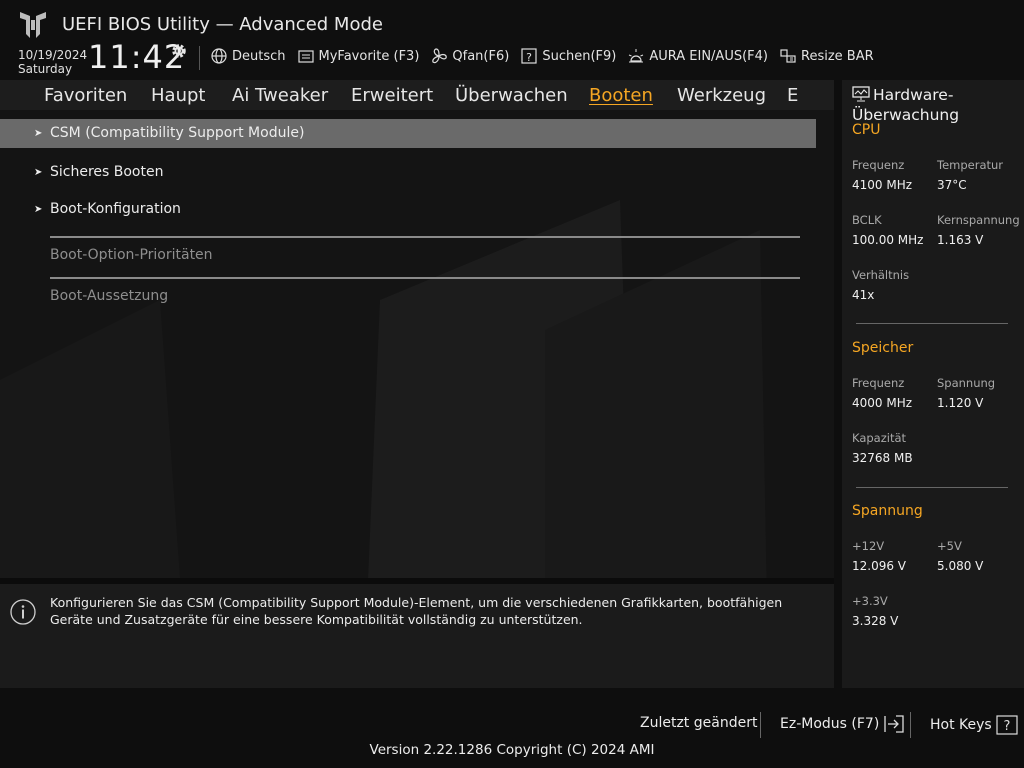 Image resolution: width=1024 pixels, height=768 pixels. What do you see at coordinates (408, 173) in the screenshot?
I see `menu-item-secure-boot: ➤ Sicheres Booten` at bounding box center [408, 173].